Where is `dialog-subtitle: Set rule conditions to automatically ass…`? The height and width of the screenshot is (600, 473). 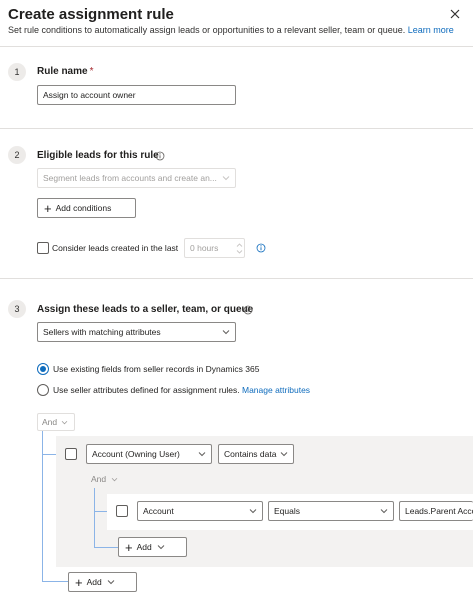 dialog-subtitle: Set rule conditions to automatically ass… is located at coordinates (231, 30).